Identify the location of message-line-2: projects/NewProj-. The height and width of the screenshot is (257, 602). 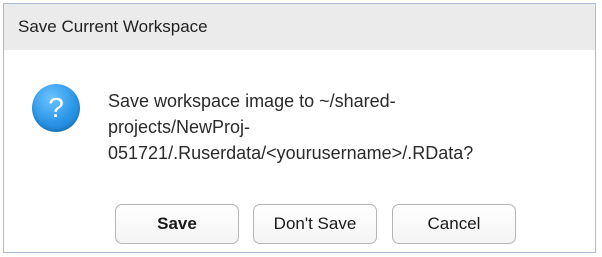
(179, 127).